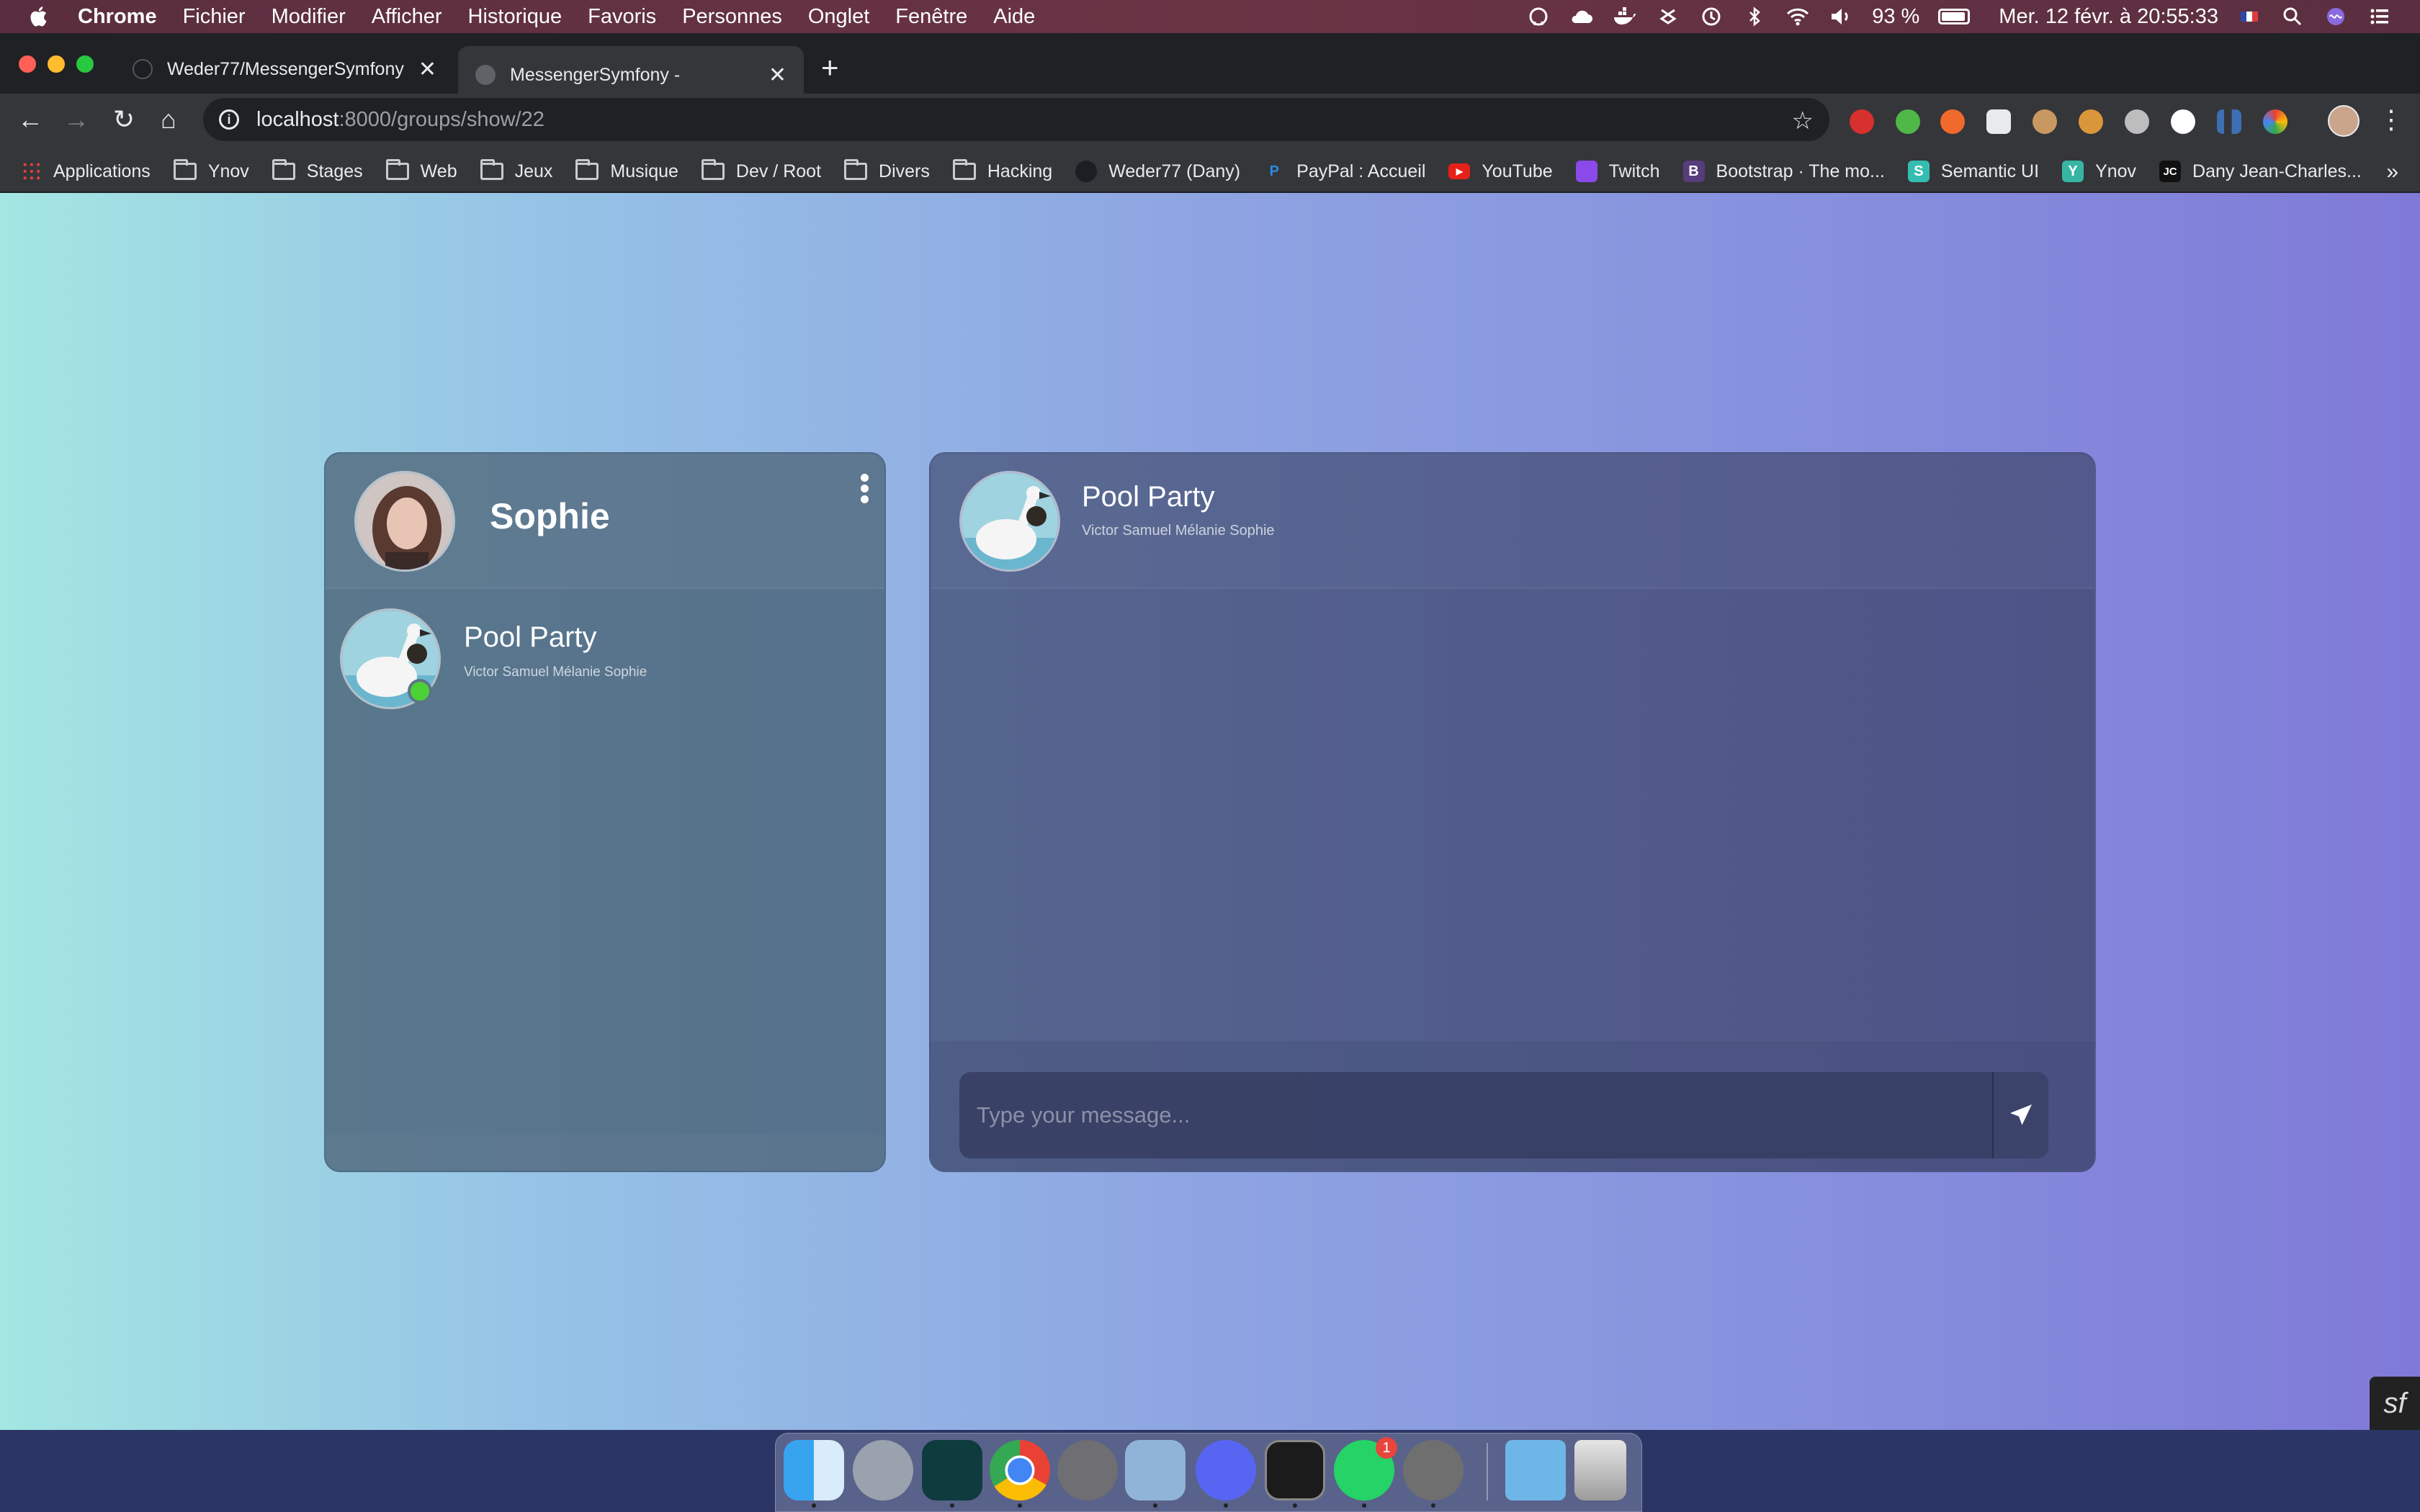 The height and width of the screenshot is (1512, 2420). Describe the element at coordinates (2292, 16) in the screenshot. I see `spotlight-search-icon` at that location.